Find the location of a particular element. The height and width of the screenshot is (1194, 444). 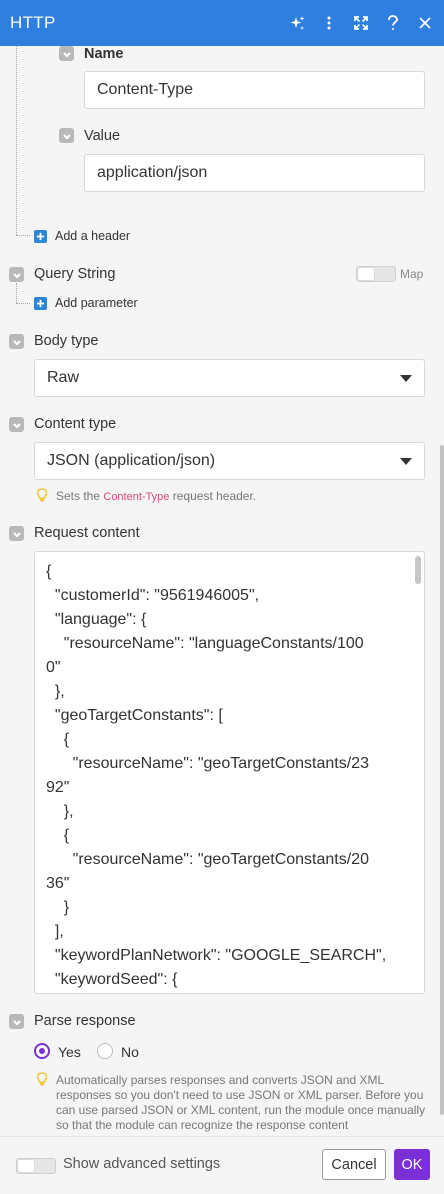

advanced-settings-toggle is located at coordinates (36, 1166).